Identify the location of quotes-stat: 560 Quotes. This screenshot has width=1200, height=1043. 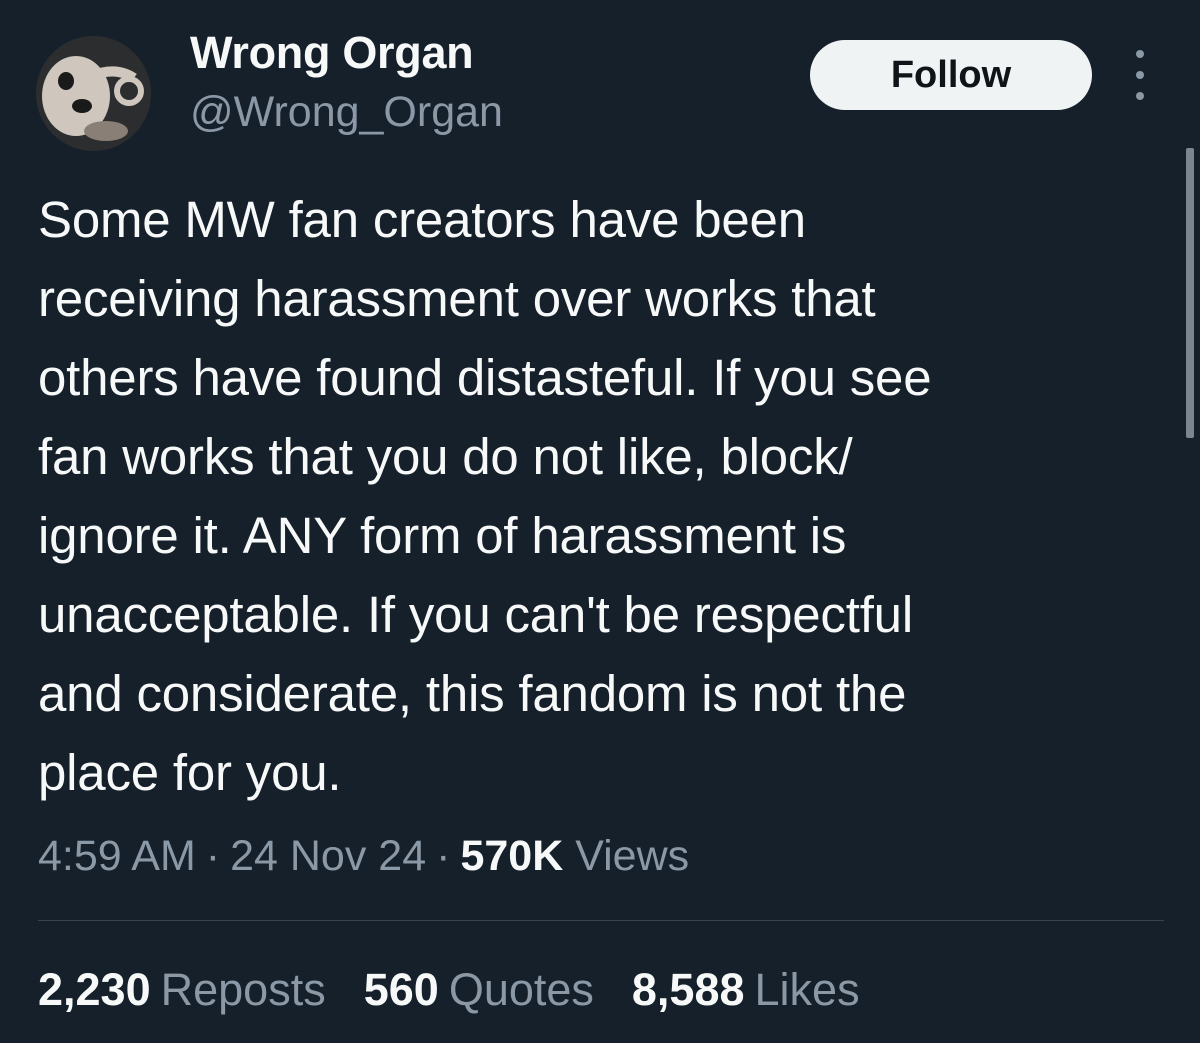
(479, 990).